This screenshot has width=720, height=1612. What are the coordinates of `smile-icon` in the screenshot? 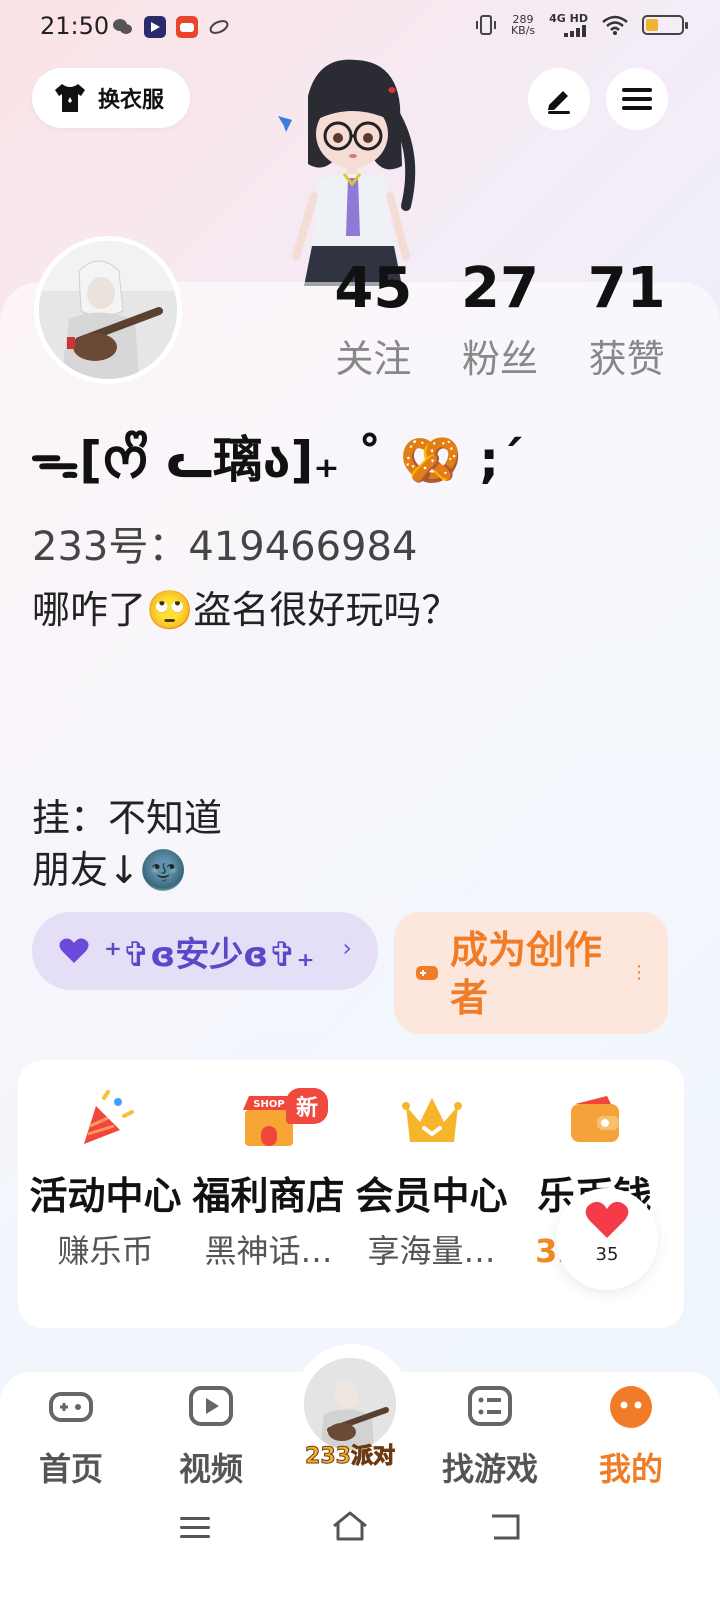 It's located at (631, 1407).